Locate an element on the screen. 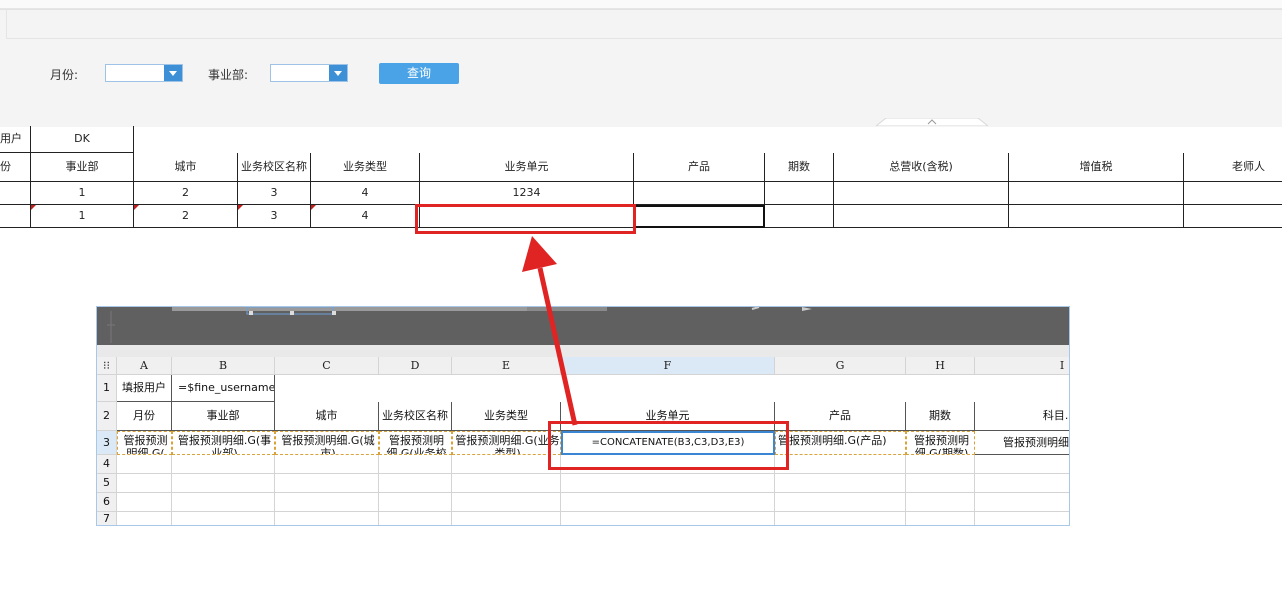 This screenshot has width=1282, height=596. highlight-report-cell is located at coordinates (525, 219).